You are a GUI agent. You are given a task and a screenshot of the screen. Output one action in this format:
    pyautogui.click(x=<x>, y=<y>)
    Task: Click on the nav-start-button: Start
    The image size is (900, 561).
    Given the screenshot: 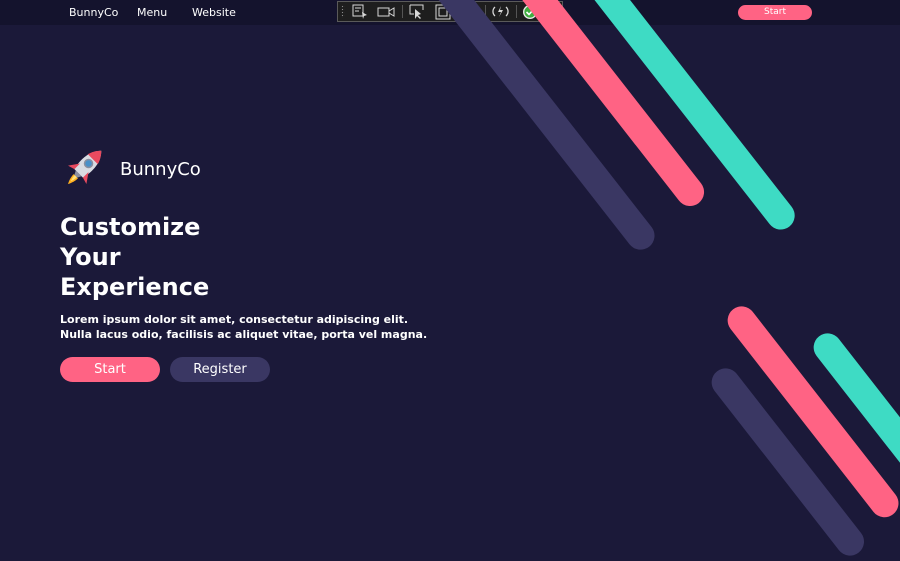 What is the action you would take?
    pyautogui.click(x=775, y=12)
    